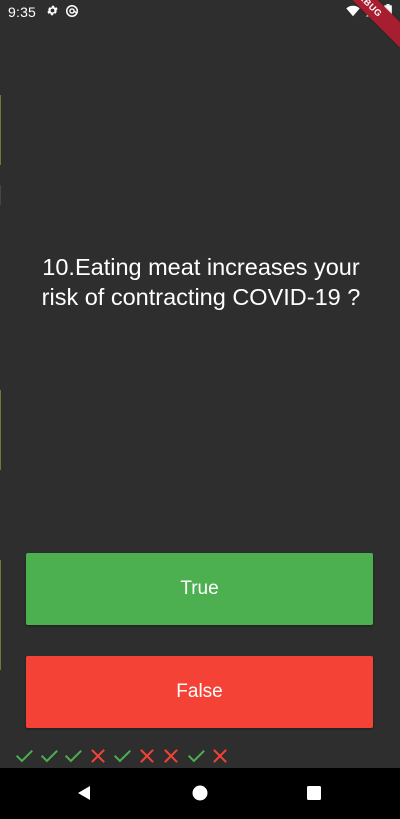 This screenshot has width=400, height=819. I want to click on recents-icon, so click(314, 793).